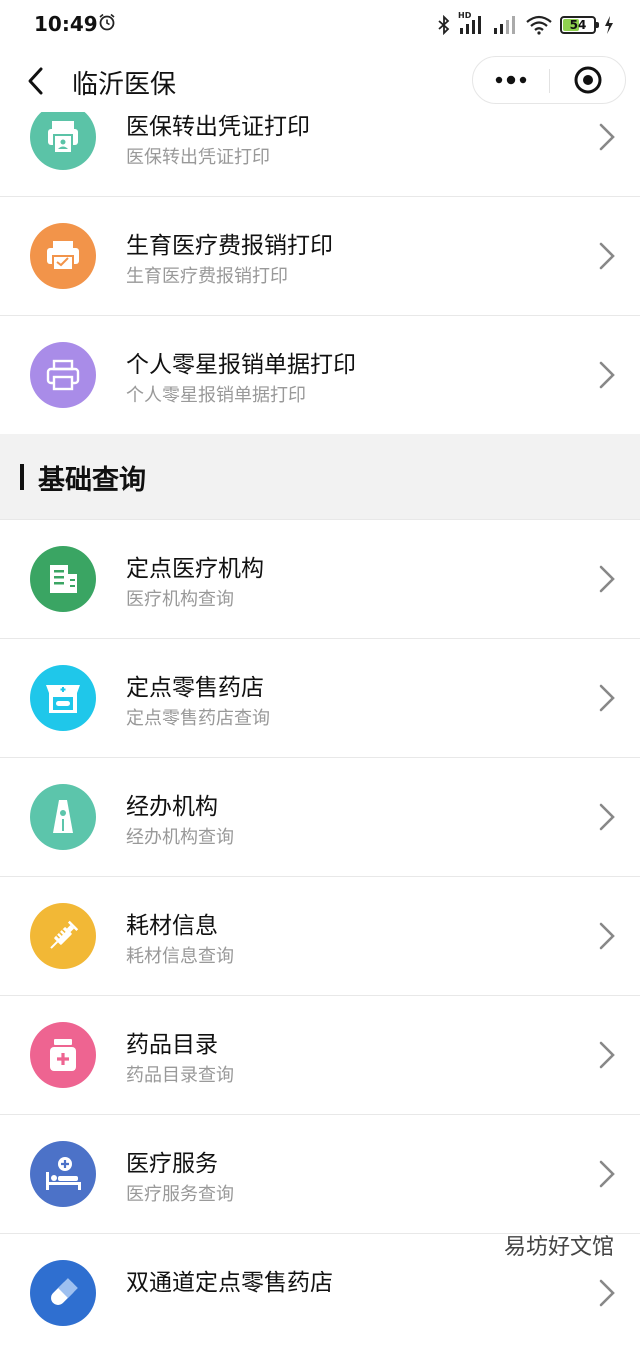 The image size is (640, 1352). What do you see at coordinates (198, 718) in the screenshot?
I see `item-subtitle: 定点零售药店查询` at bounding box center [198, 718].